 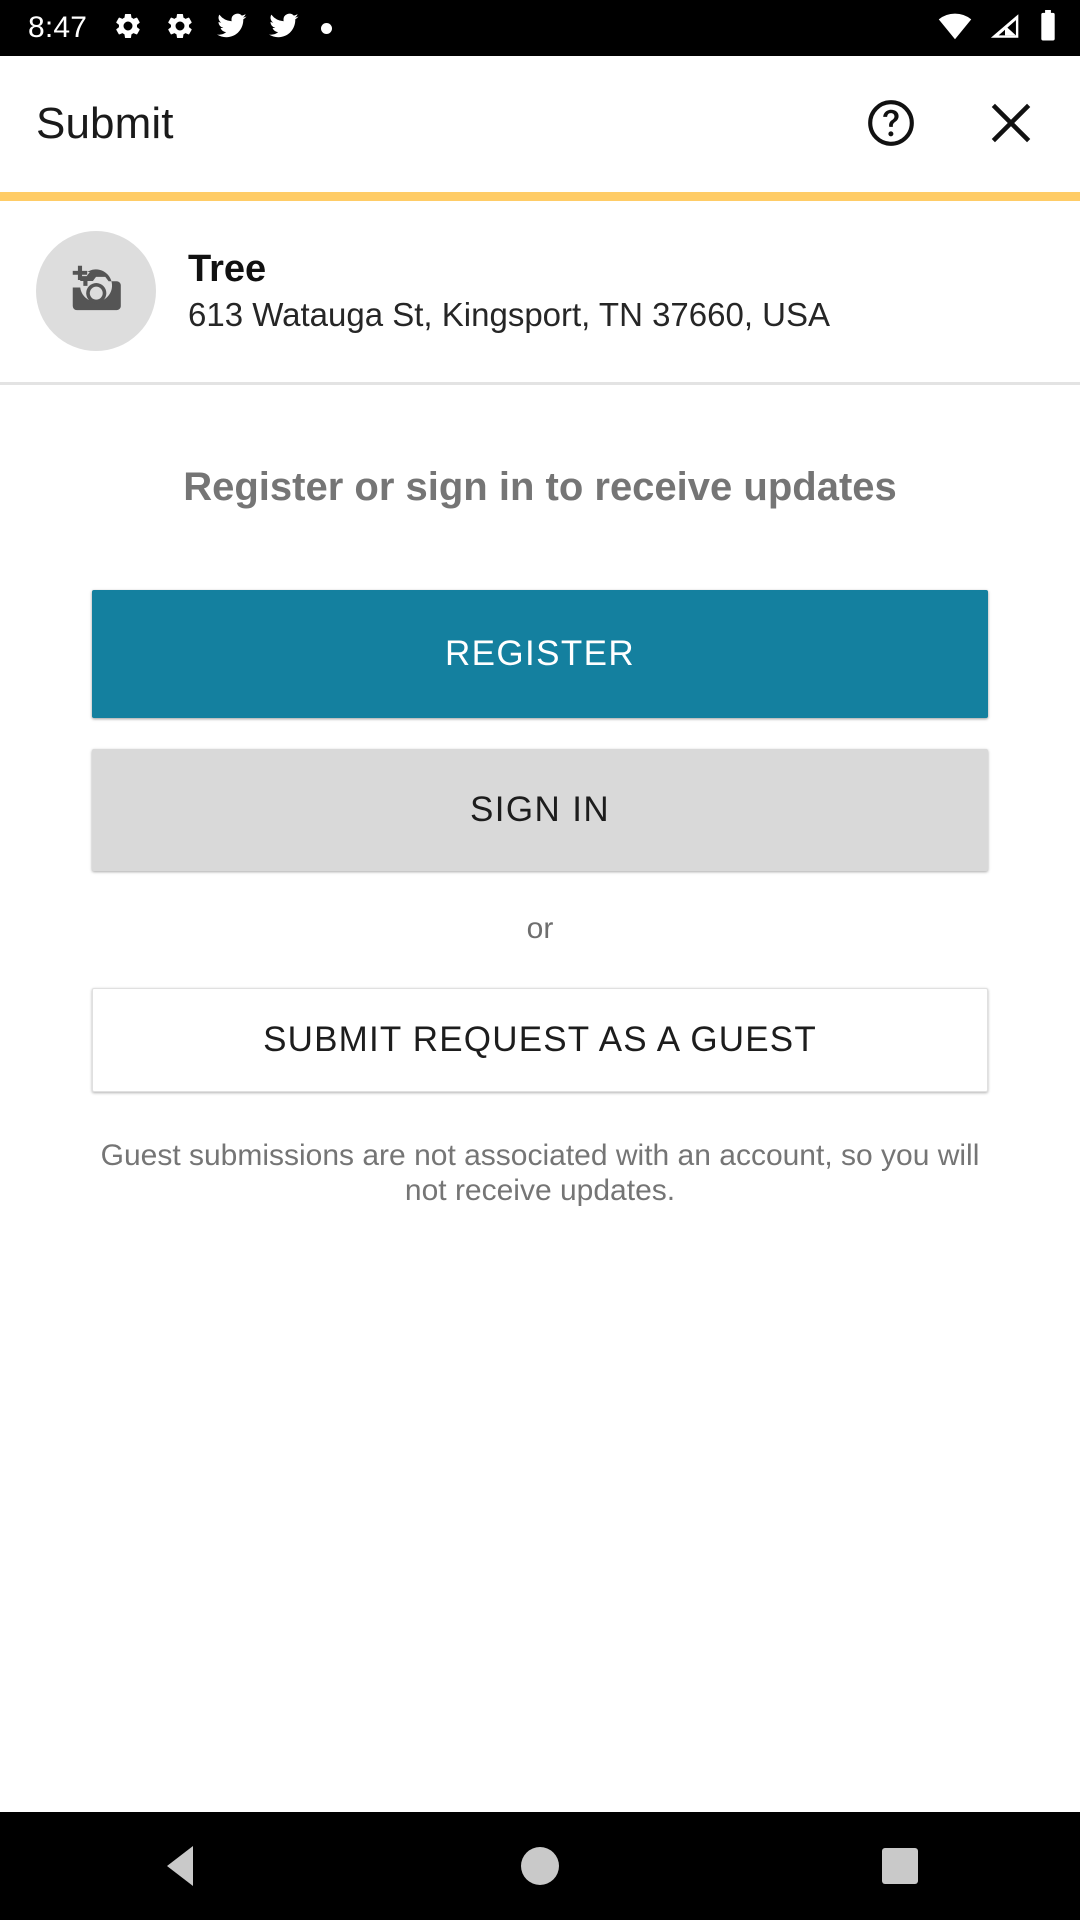 I want to click on close-button, so click(x=1011, y=124).